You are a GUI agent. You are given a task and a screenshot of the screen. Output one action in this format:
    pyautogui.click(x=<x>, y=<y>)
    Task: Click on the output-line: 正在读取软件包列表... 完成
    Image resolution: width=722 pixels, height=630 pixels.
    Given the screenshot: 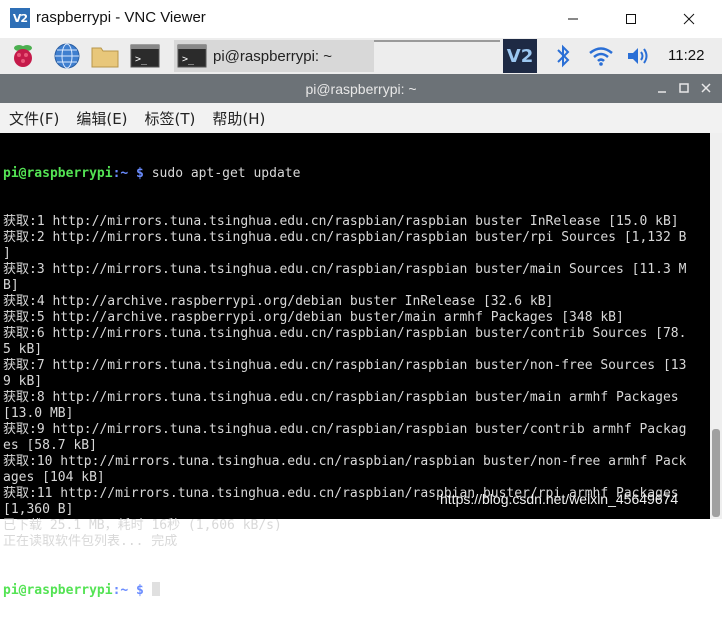 What is the action you would take?
    pyautogui.click(x=90, y=541)
    